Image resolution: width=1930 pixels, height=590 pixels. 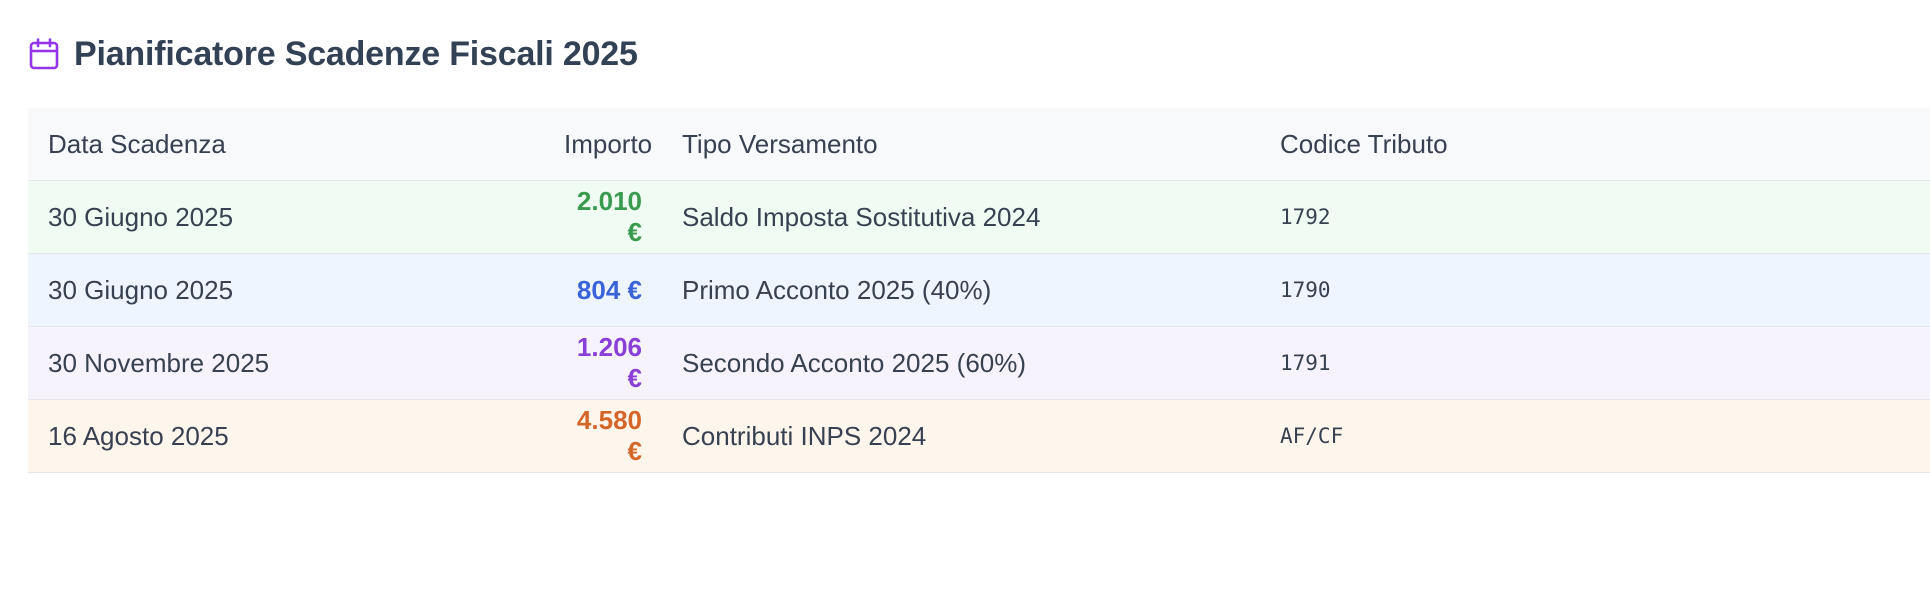 I want to click on page-title: Pianificatore Scadenze Fiscali 2025, so click(x=356, y=53).